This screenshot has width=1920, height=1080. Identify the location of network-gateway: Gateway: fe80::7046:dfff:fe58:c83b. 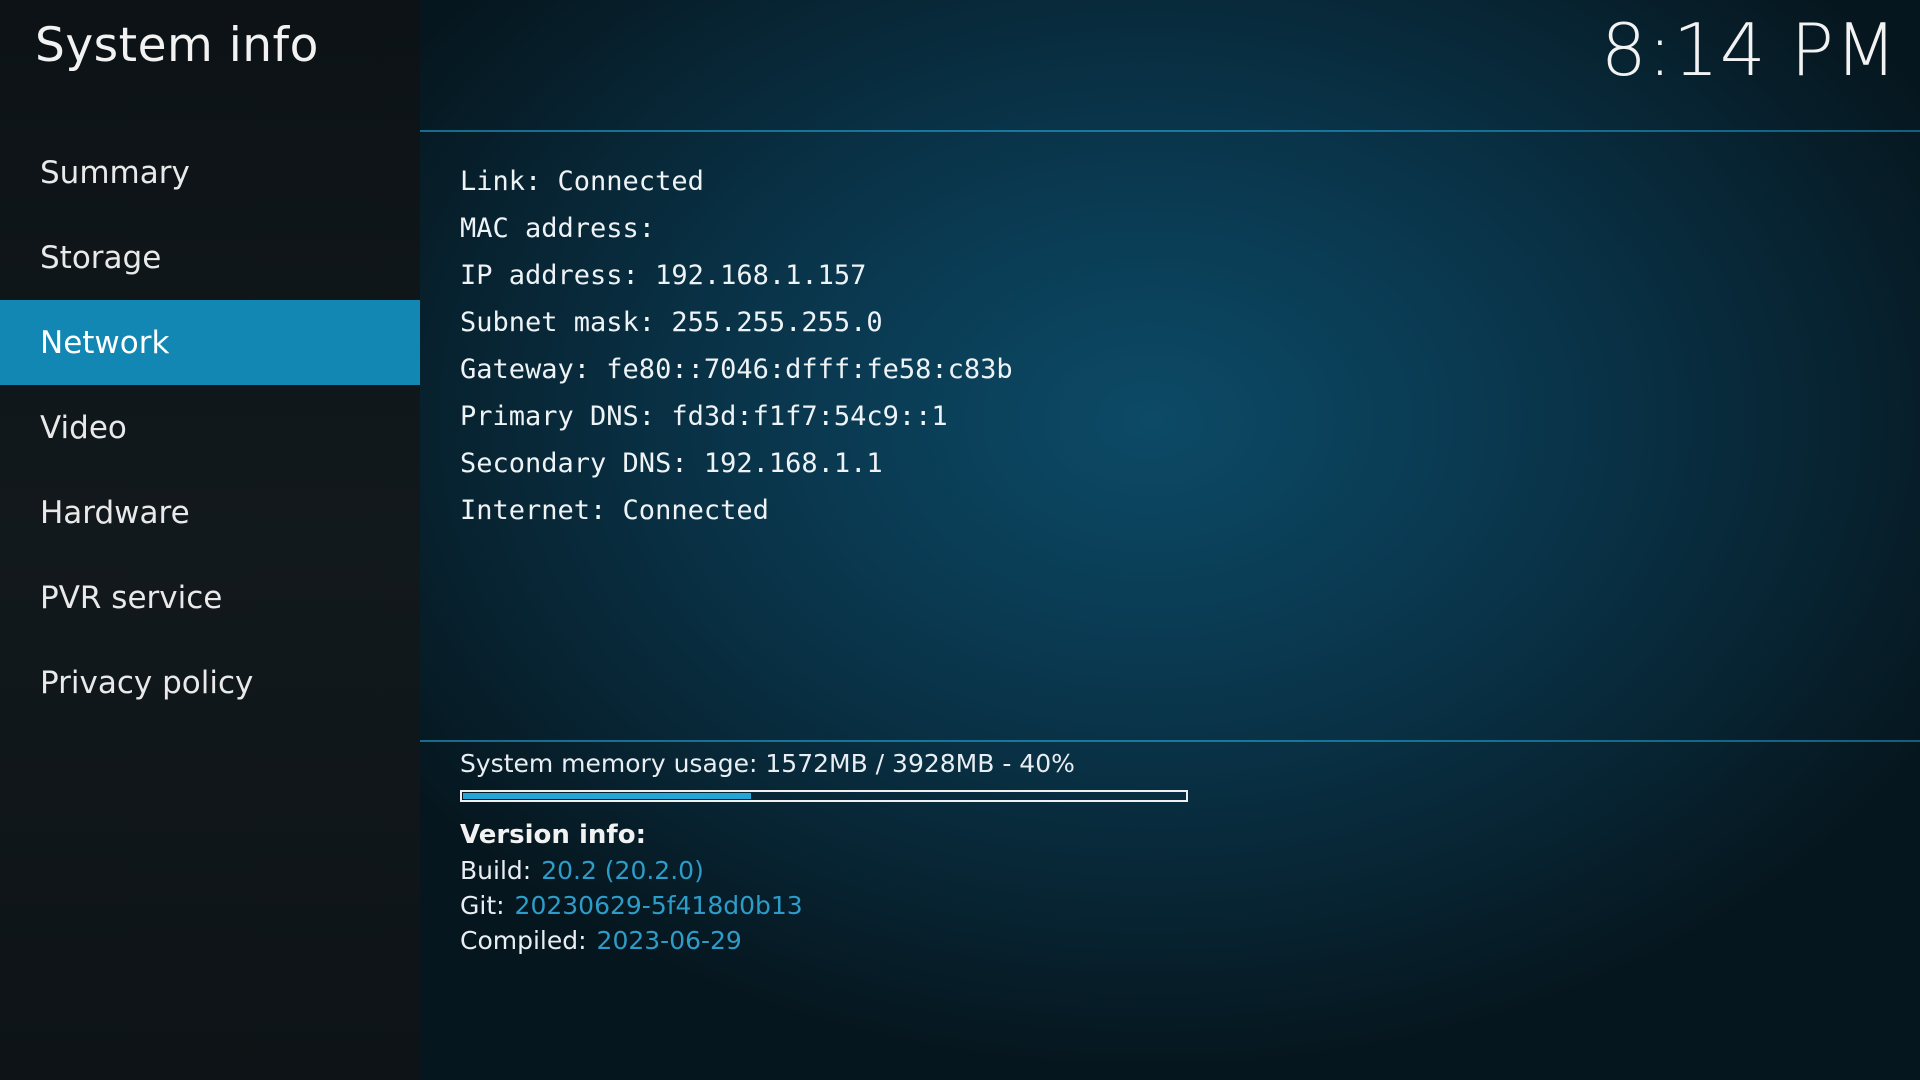
(736, 369).